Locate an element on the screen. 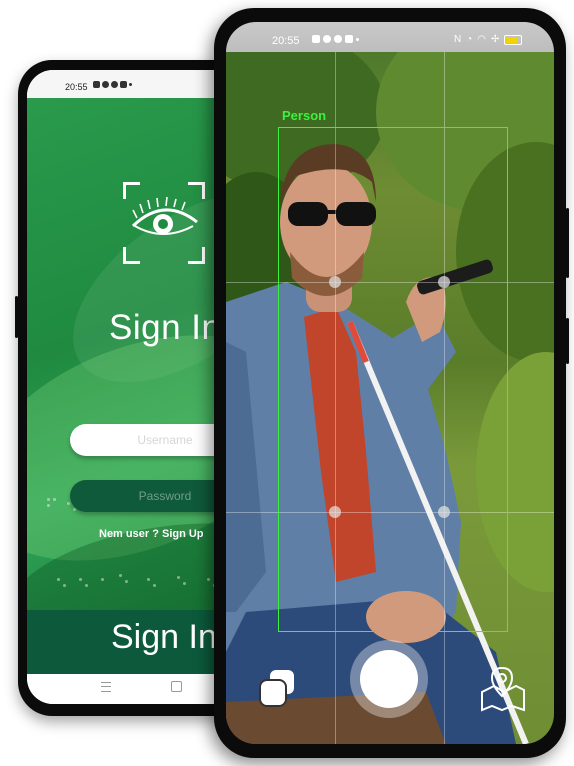 The width and height of the screenshot is (574, 766). power-button is located at coordinates (567, 341).